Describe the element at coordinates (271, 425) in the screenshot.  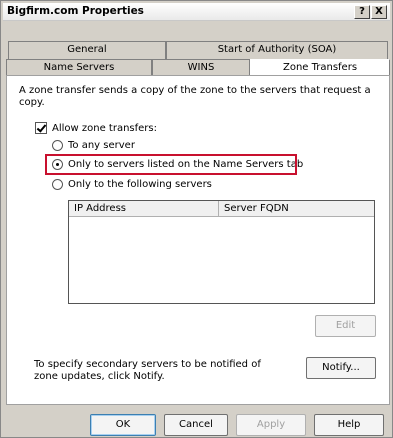
I see `apply-button: Apply` at that location.